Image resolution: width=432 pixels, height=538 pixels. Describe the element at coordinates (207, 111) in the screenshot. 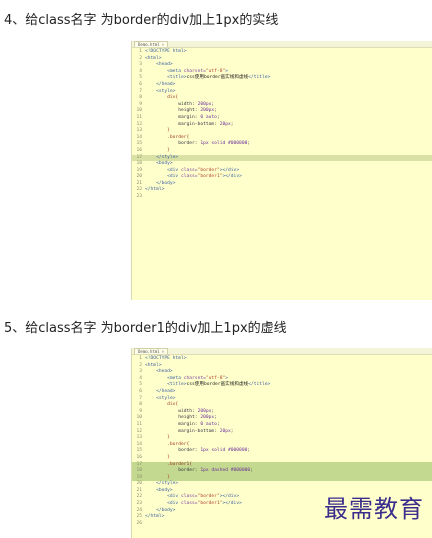

I see `code-token: 200px` at that location.